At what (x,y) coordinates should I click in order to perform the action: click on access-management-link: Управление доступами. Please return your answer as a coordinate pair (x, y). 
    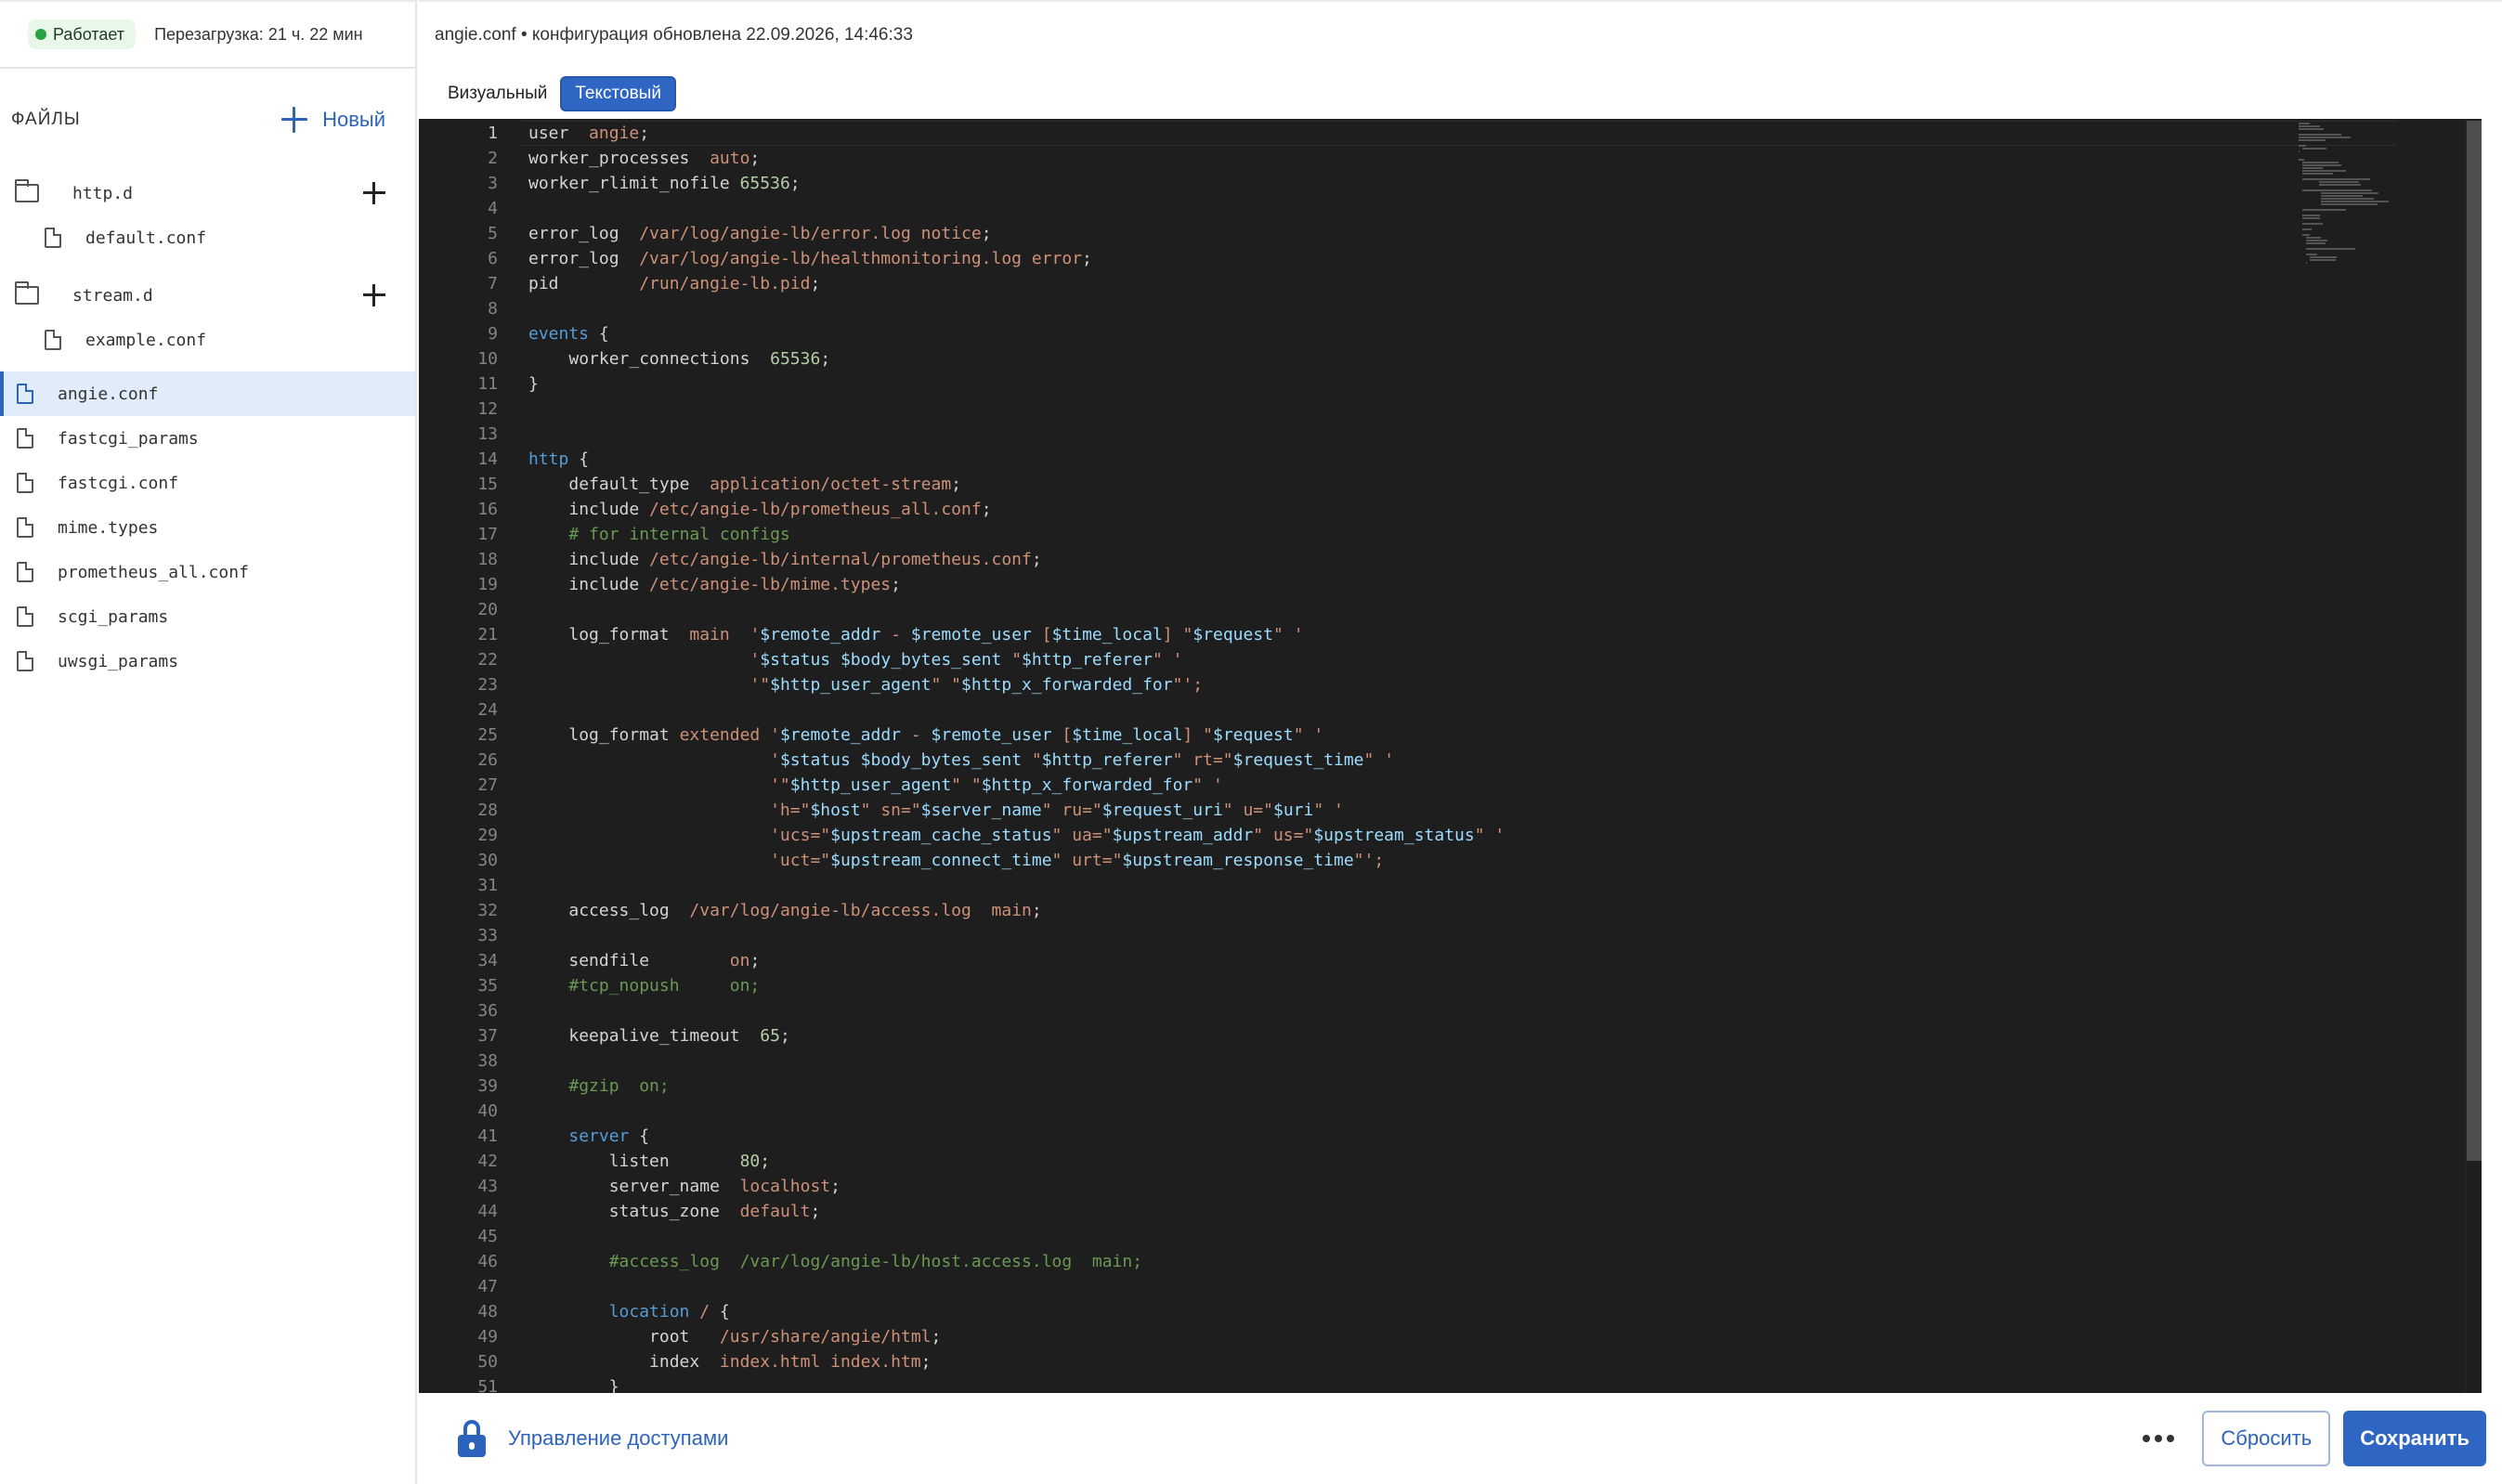
    Looking at the image, I should click on (593, 1438).